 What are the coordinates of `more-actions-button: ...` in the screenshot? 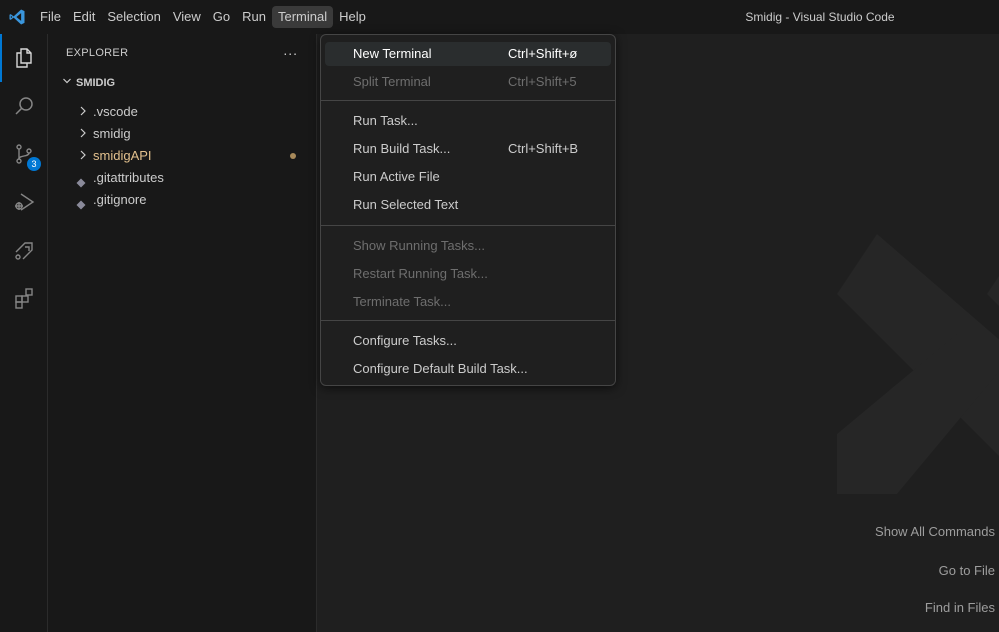 It's located at (290, 50).